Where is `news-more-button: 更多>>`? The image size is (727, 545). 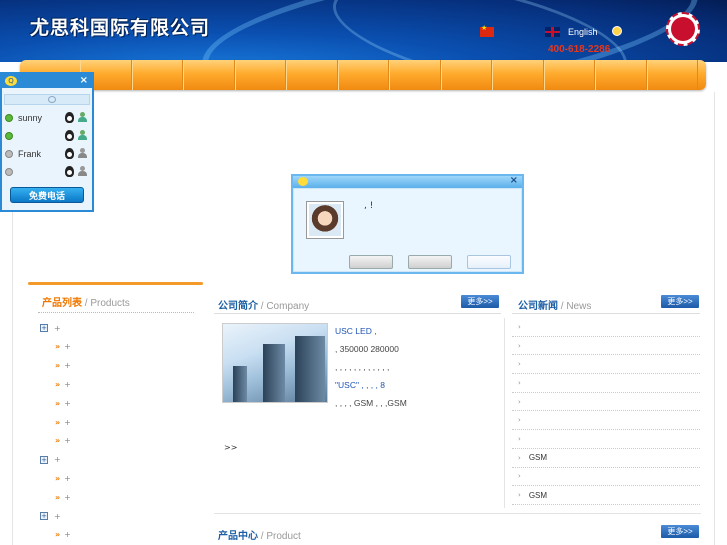
news-more-button: 更多>> is located at coordinates (680, 301).